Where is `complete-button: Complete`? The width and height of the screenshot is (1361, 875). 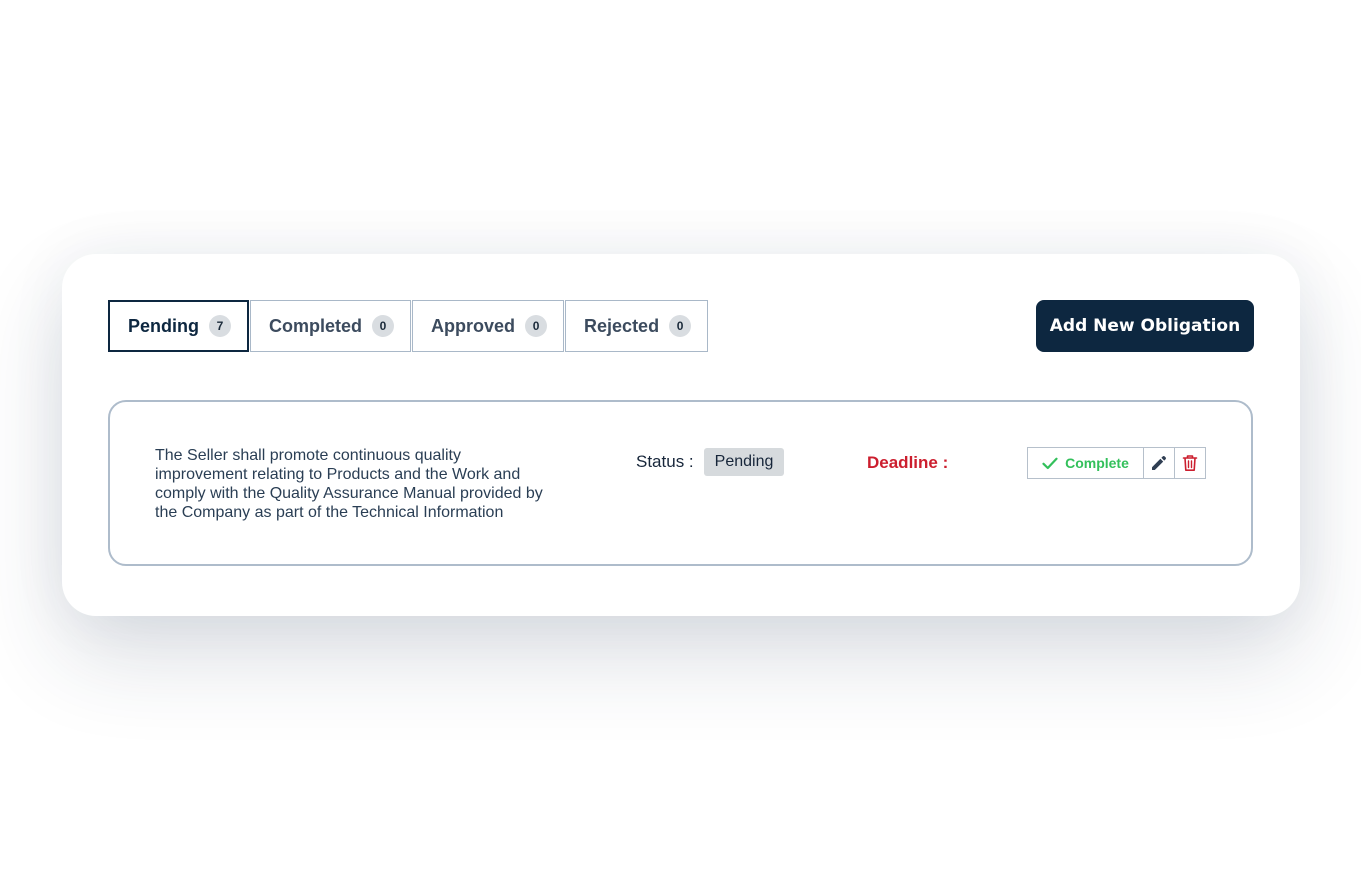
complete-button: Complete is located at coordinates (1085, 463).